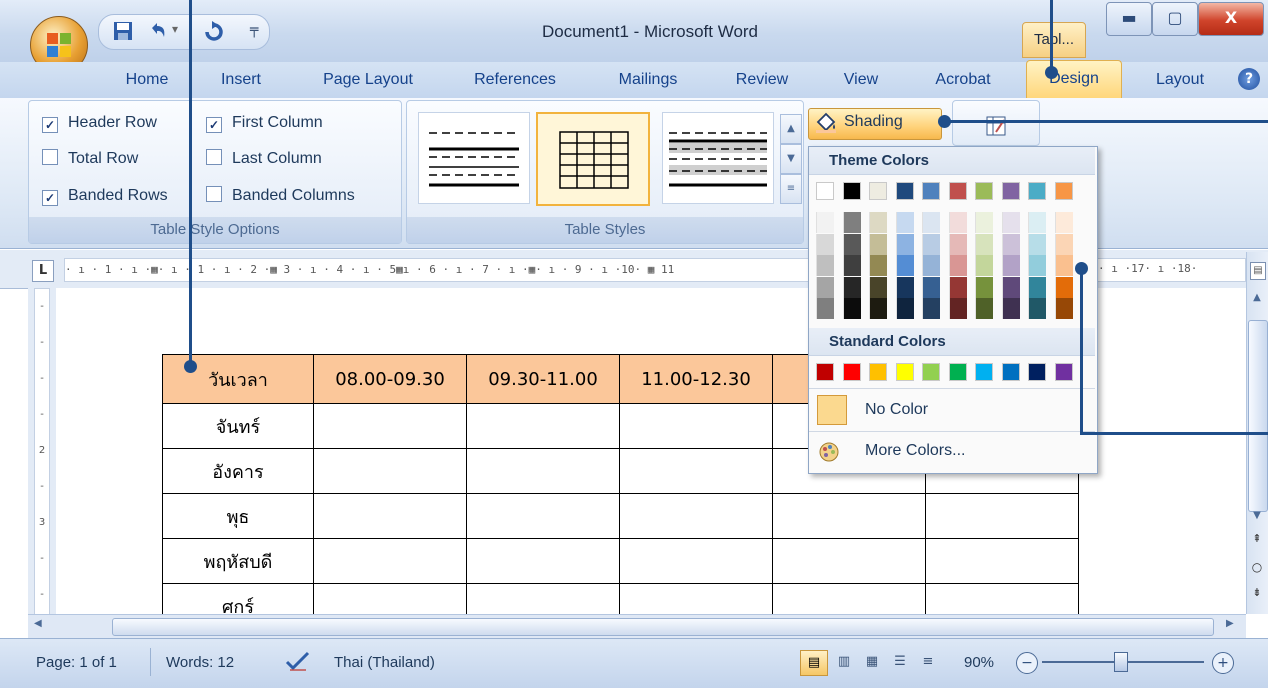 The height and width of the screenshot is (688, 1268). What do you see at coordinates (298, 661) in the screenshot?
I see `proofing-icon` at bounding box center [298, 661].